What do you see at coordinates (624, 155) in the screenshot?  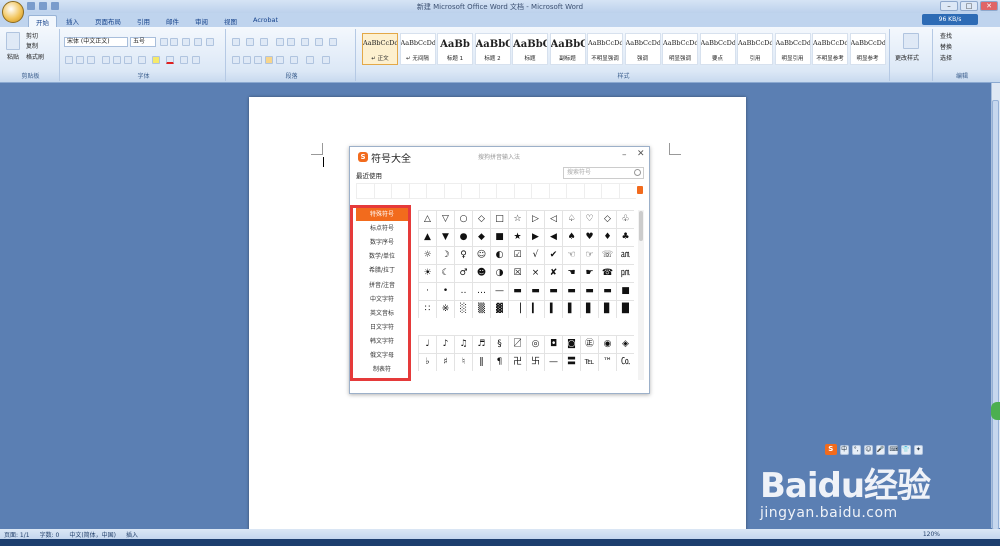 I see `dialog-minimize-icon: –` at bounding box center [624, 155].